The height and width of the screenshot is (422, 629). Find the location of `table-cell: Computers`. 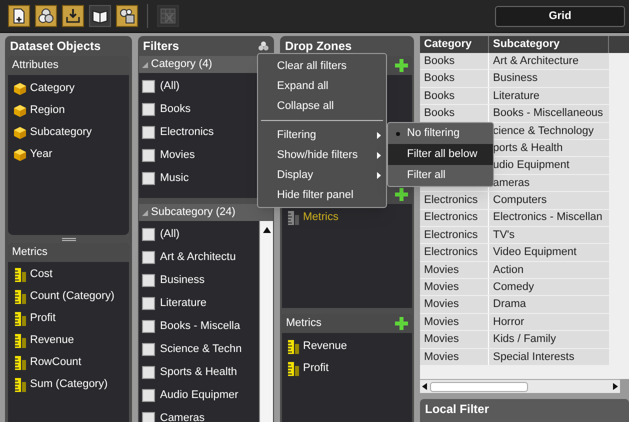

table-cell: Computers is located at coordinates (549, 200).